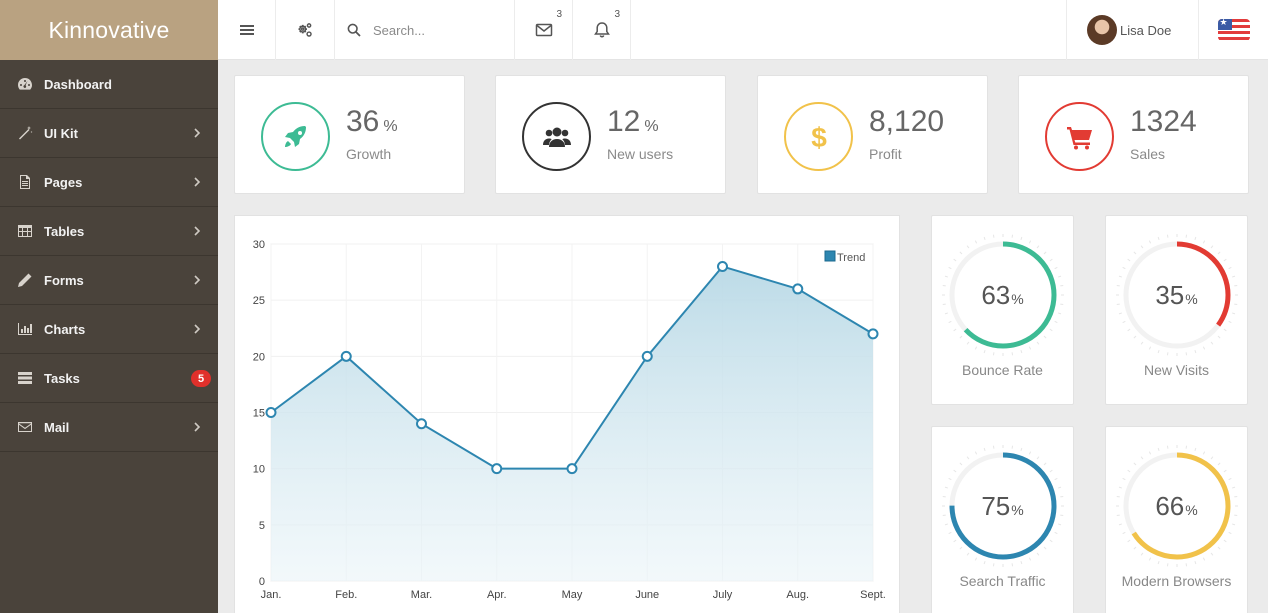  I want to click on bar-chart-icon, so click(25, 329).